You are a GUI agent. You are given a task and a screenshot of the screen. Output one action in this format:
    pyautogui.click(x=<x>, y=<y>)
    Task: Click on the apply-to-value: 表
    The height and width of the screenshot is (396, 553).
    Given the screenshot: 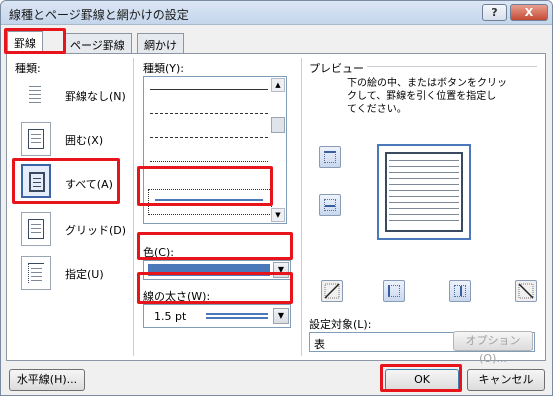 What is the action you would take?
    pyautogui.click(x=319, y=344)
    